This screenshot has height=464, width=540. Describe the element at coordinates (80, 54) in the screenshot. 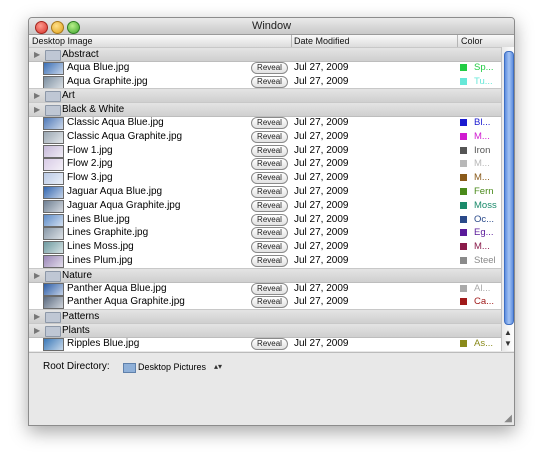

I see `group-name: Abstract` at that location.